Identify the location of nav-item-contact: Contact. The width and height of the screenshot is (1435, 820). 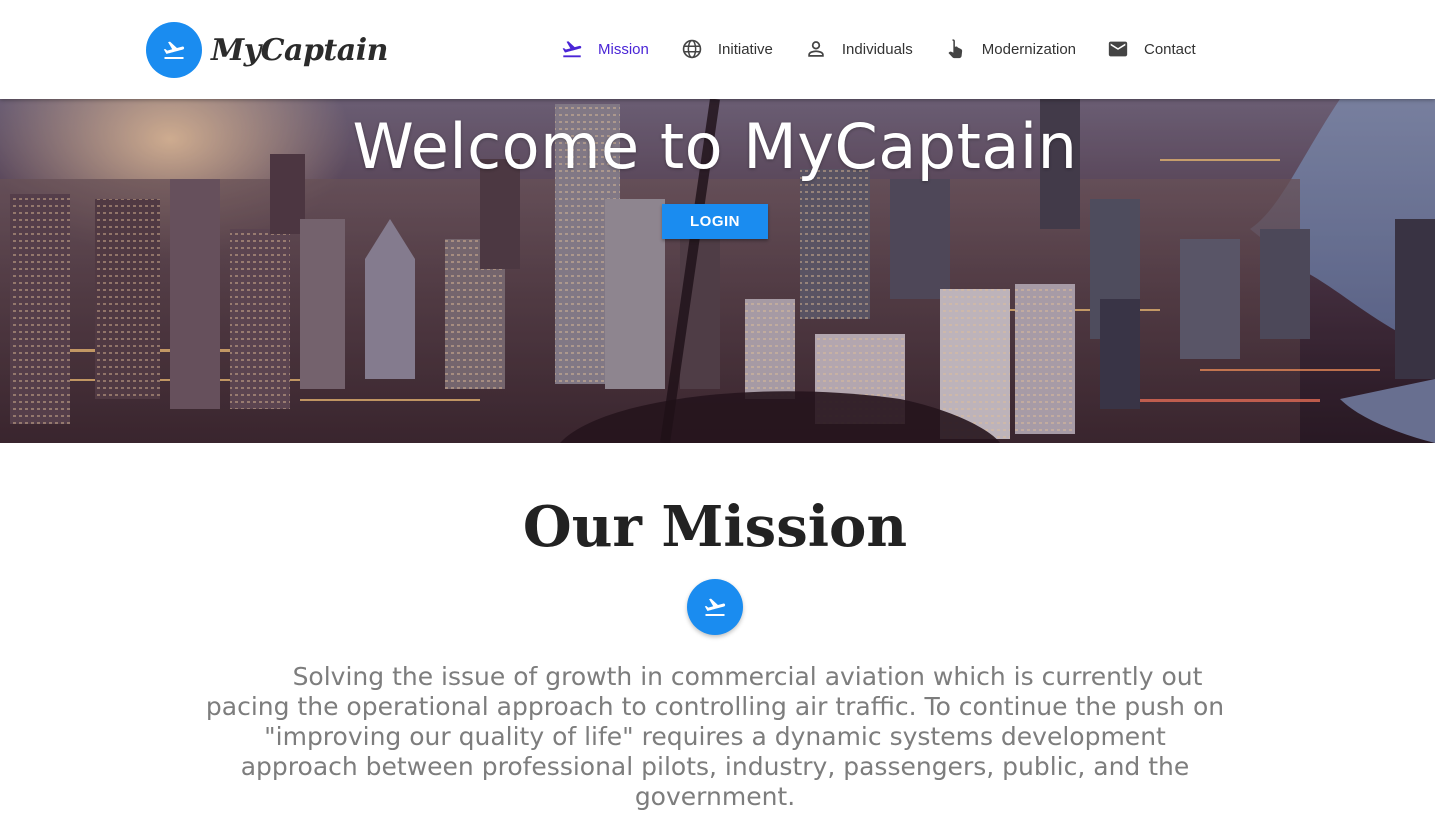
(1151, 49).